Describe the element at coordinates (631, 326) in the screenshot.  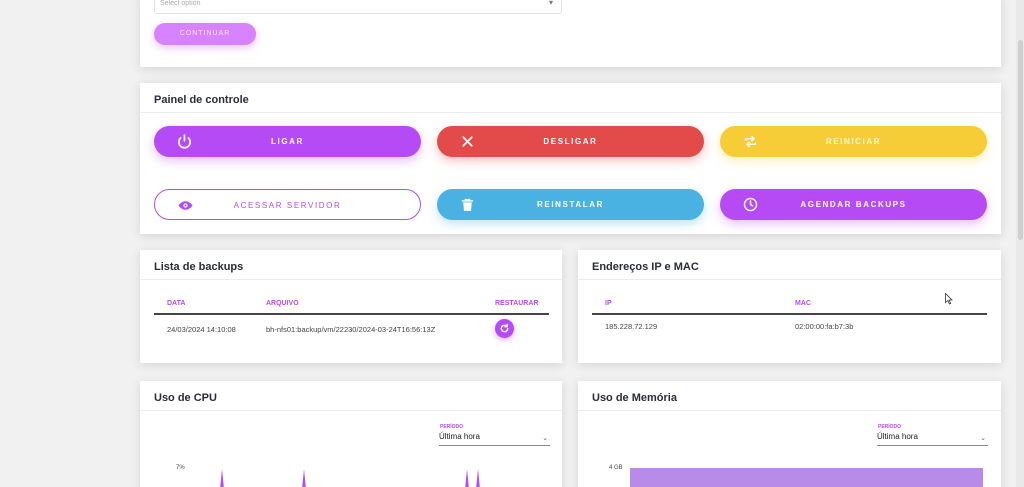
I see `ip-address: 185.228.72.129` at that location.